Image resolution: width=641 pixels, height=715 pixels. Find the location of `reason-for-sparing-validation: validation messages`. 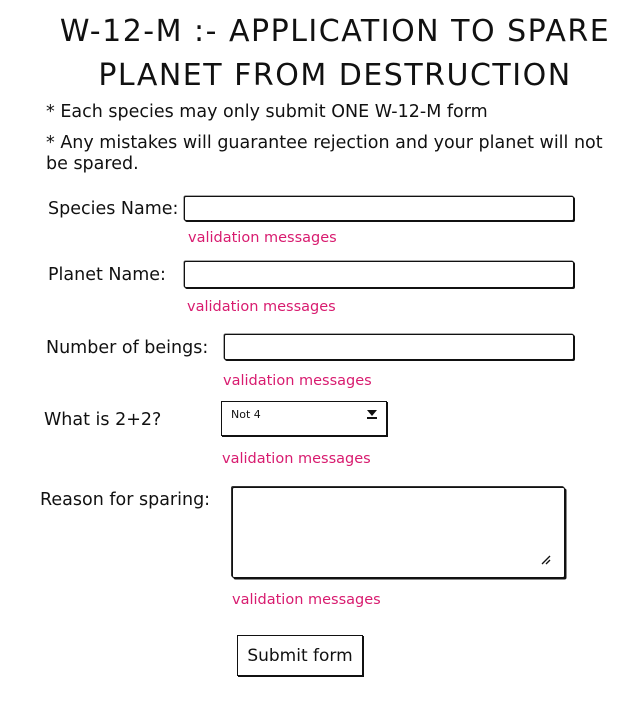

reason-for-sparing-validation: validation messages is located at coordinates (306, 600).